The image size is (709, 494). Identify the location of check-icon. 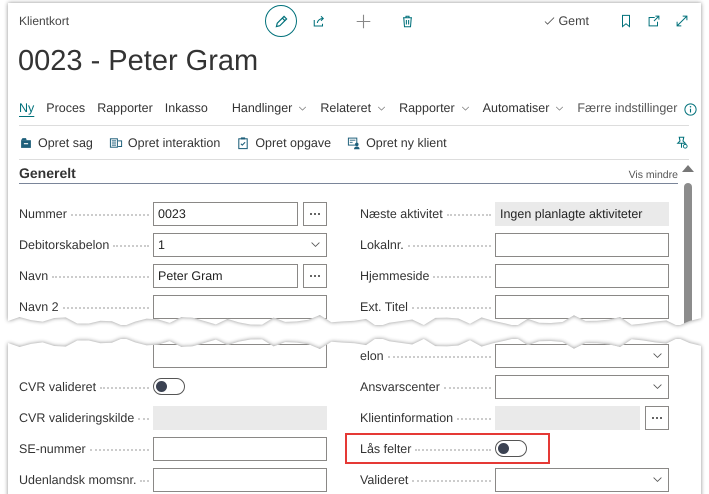
(549, 21).